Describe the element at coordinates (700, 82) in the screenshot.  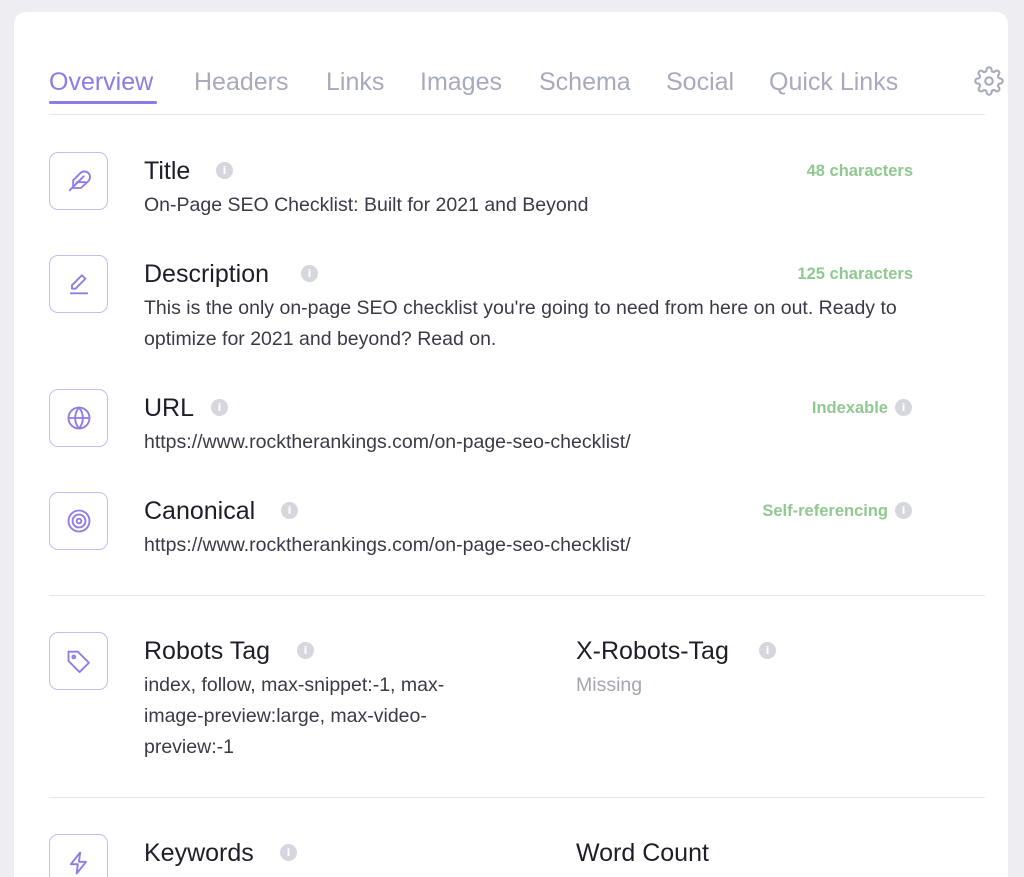
I see `tab-social: Social` at that location.